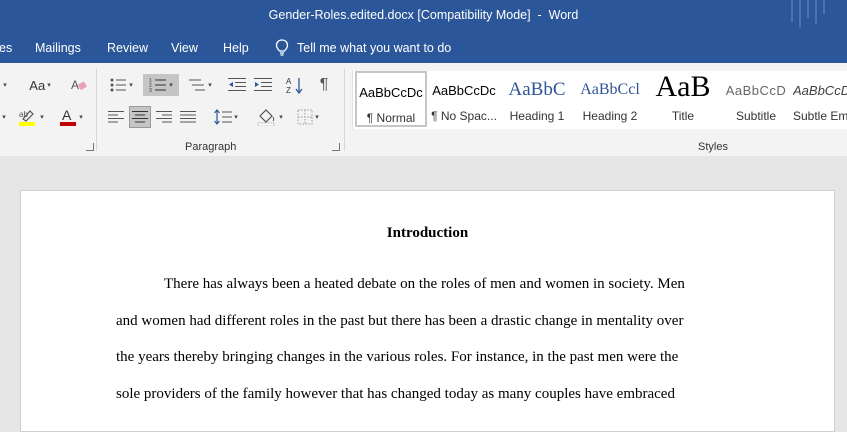 This screenshot has height=432, width=847. Describe the element at coordinates (127, 48) in the screenshot. I see `tab-review: Review` at that location.